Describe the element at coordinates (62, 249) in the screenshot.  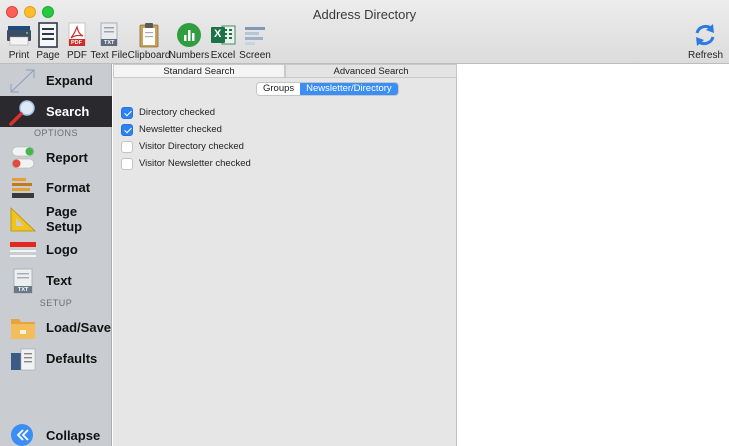
I see `sidebar-item-label: Logo` at that location.